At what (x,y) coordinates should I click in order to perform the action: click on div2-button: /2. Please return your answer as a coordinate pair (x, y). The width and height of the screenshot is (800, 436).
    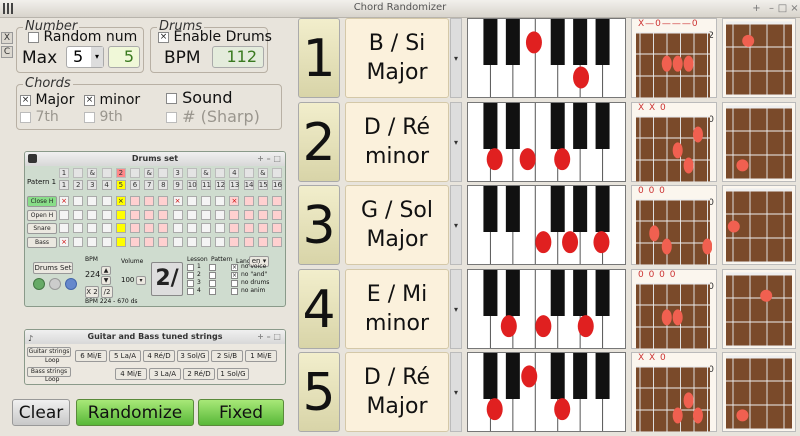
    Looking at the image, I should click on (107, 292).